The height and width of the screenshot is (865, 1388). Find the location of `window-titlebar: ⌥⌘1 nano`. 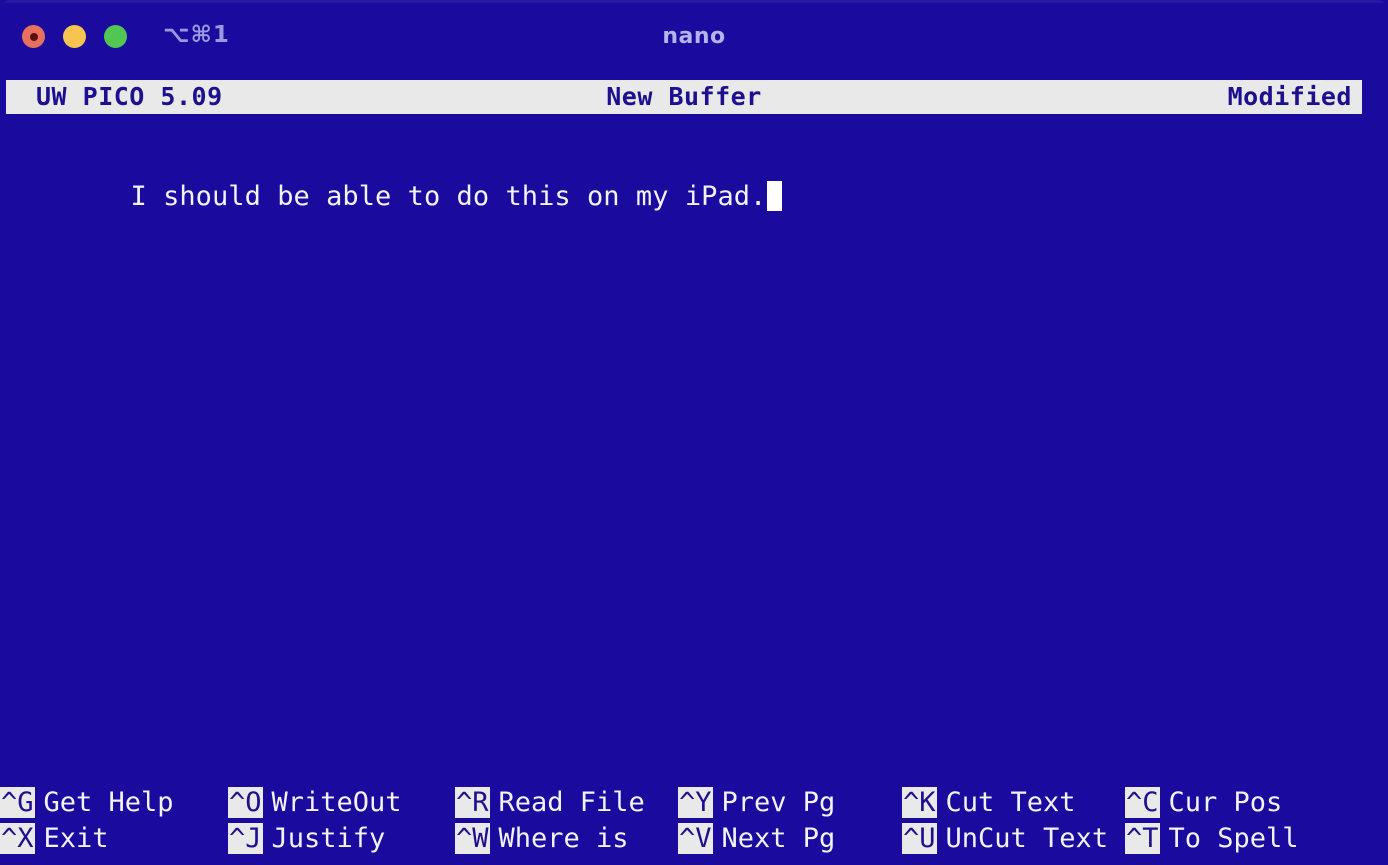

window-titlebar: ⌥⌘1 nano is located at coordinates (694, 38).